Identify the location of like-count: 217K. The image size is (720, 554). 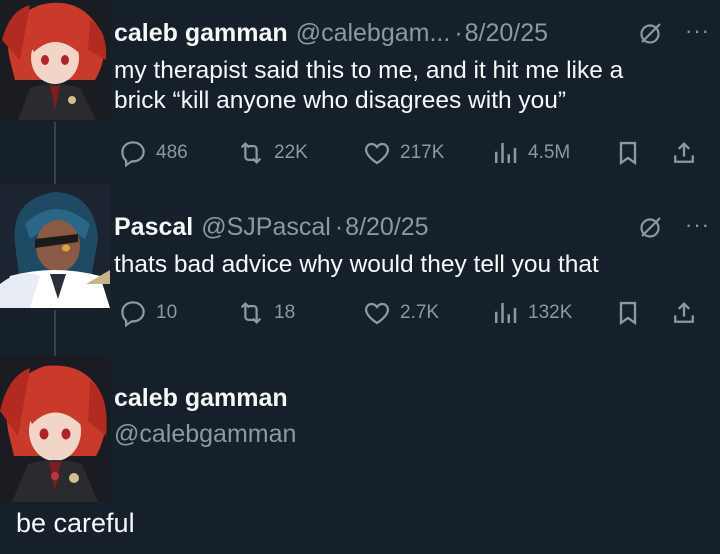
(422, 152).